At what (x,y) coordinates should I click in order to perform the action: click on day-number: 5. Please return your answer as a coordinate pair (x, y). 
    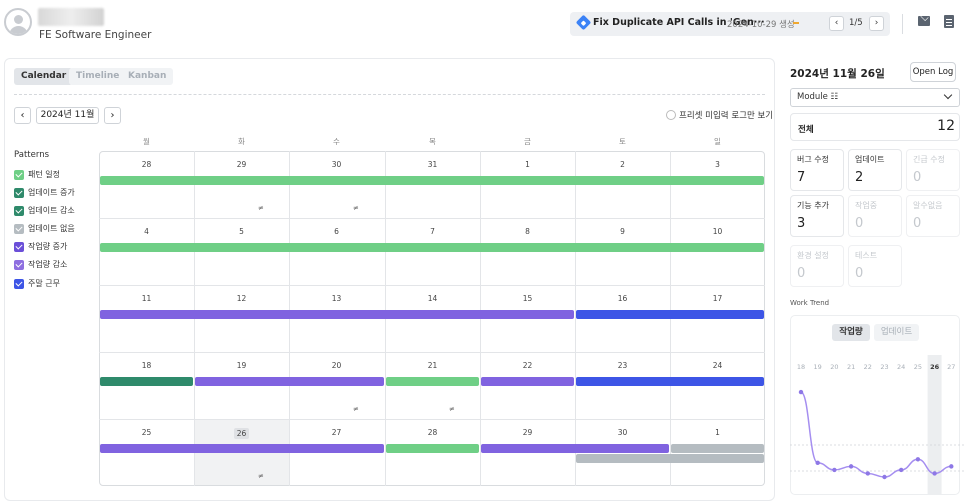
    Looking at the image, I should click on (241, 231).